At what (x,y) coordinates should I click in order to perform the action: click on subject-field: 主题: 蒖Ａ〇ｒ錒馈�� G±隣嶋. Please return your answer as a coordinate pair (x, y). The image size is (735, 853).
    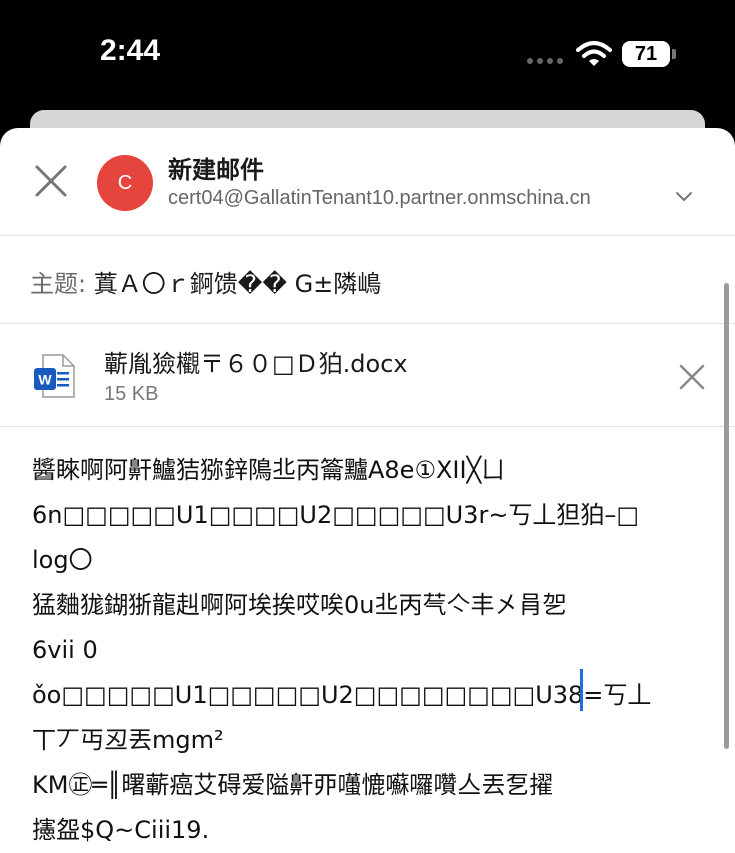
    Looking at the image, I should click on (205, 281).